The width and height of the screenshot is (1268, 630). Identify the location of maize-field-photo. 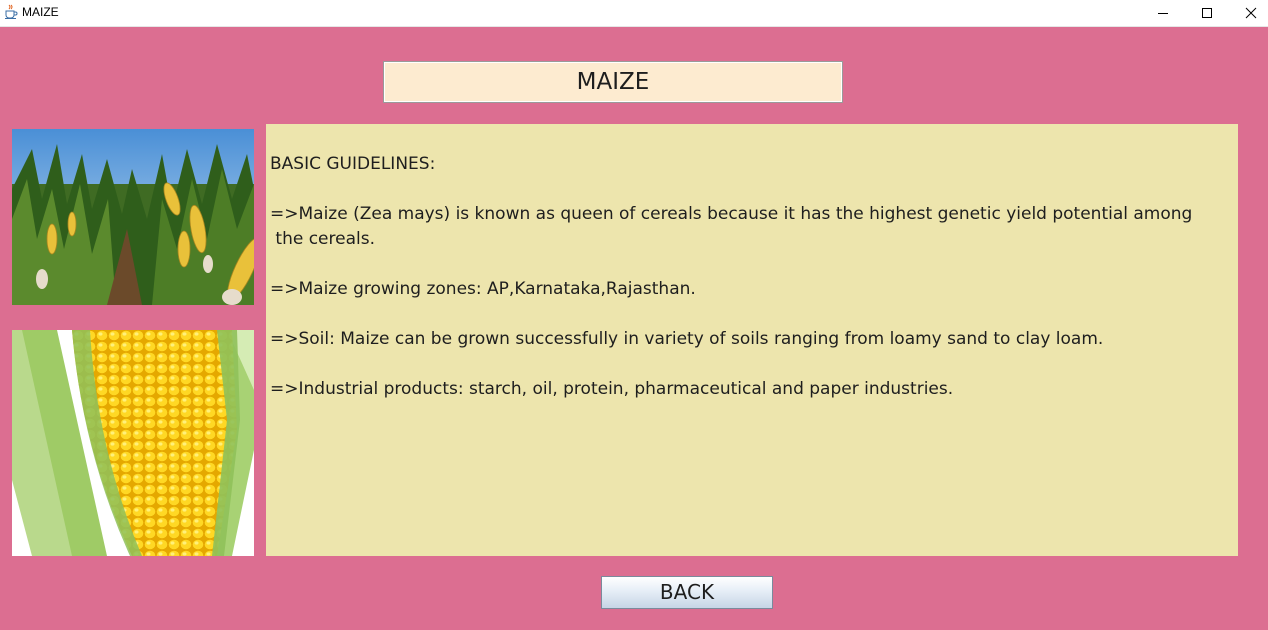
(133, 217).